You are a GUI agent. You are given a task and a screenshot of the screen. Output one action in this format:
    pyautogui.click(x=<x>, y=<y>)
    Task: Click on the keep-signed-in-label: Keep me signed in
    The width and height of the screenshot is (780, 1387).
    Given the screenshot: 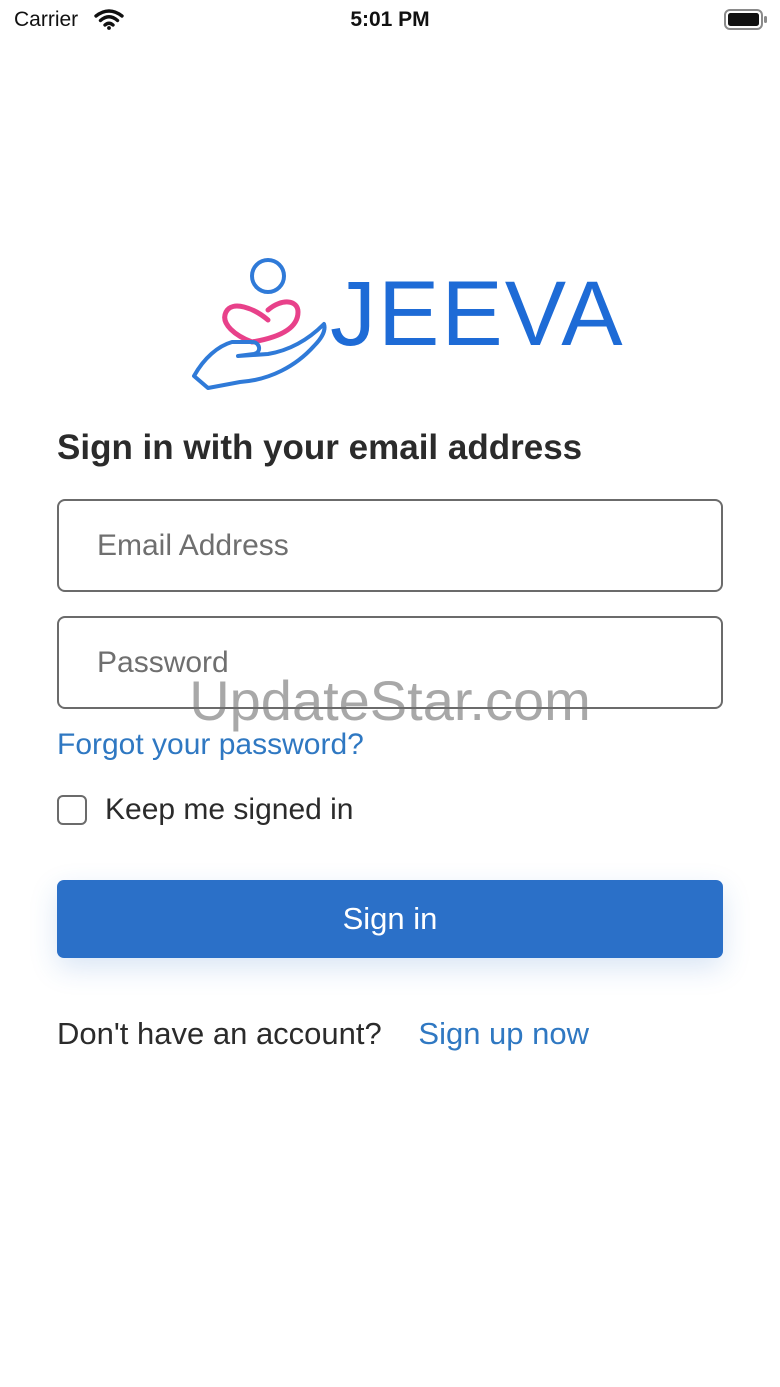 What is the action you would take?
    pyautogui.click(x=229, y=809)
    